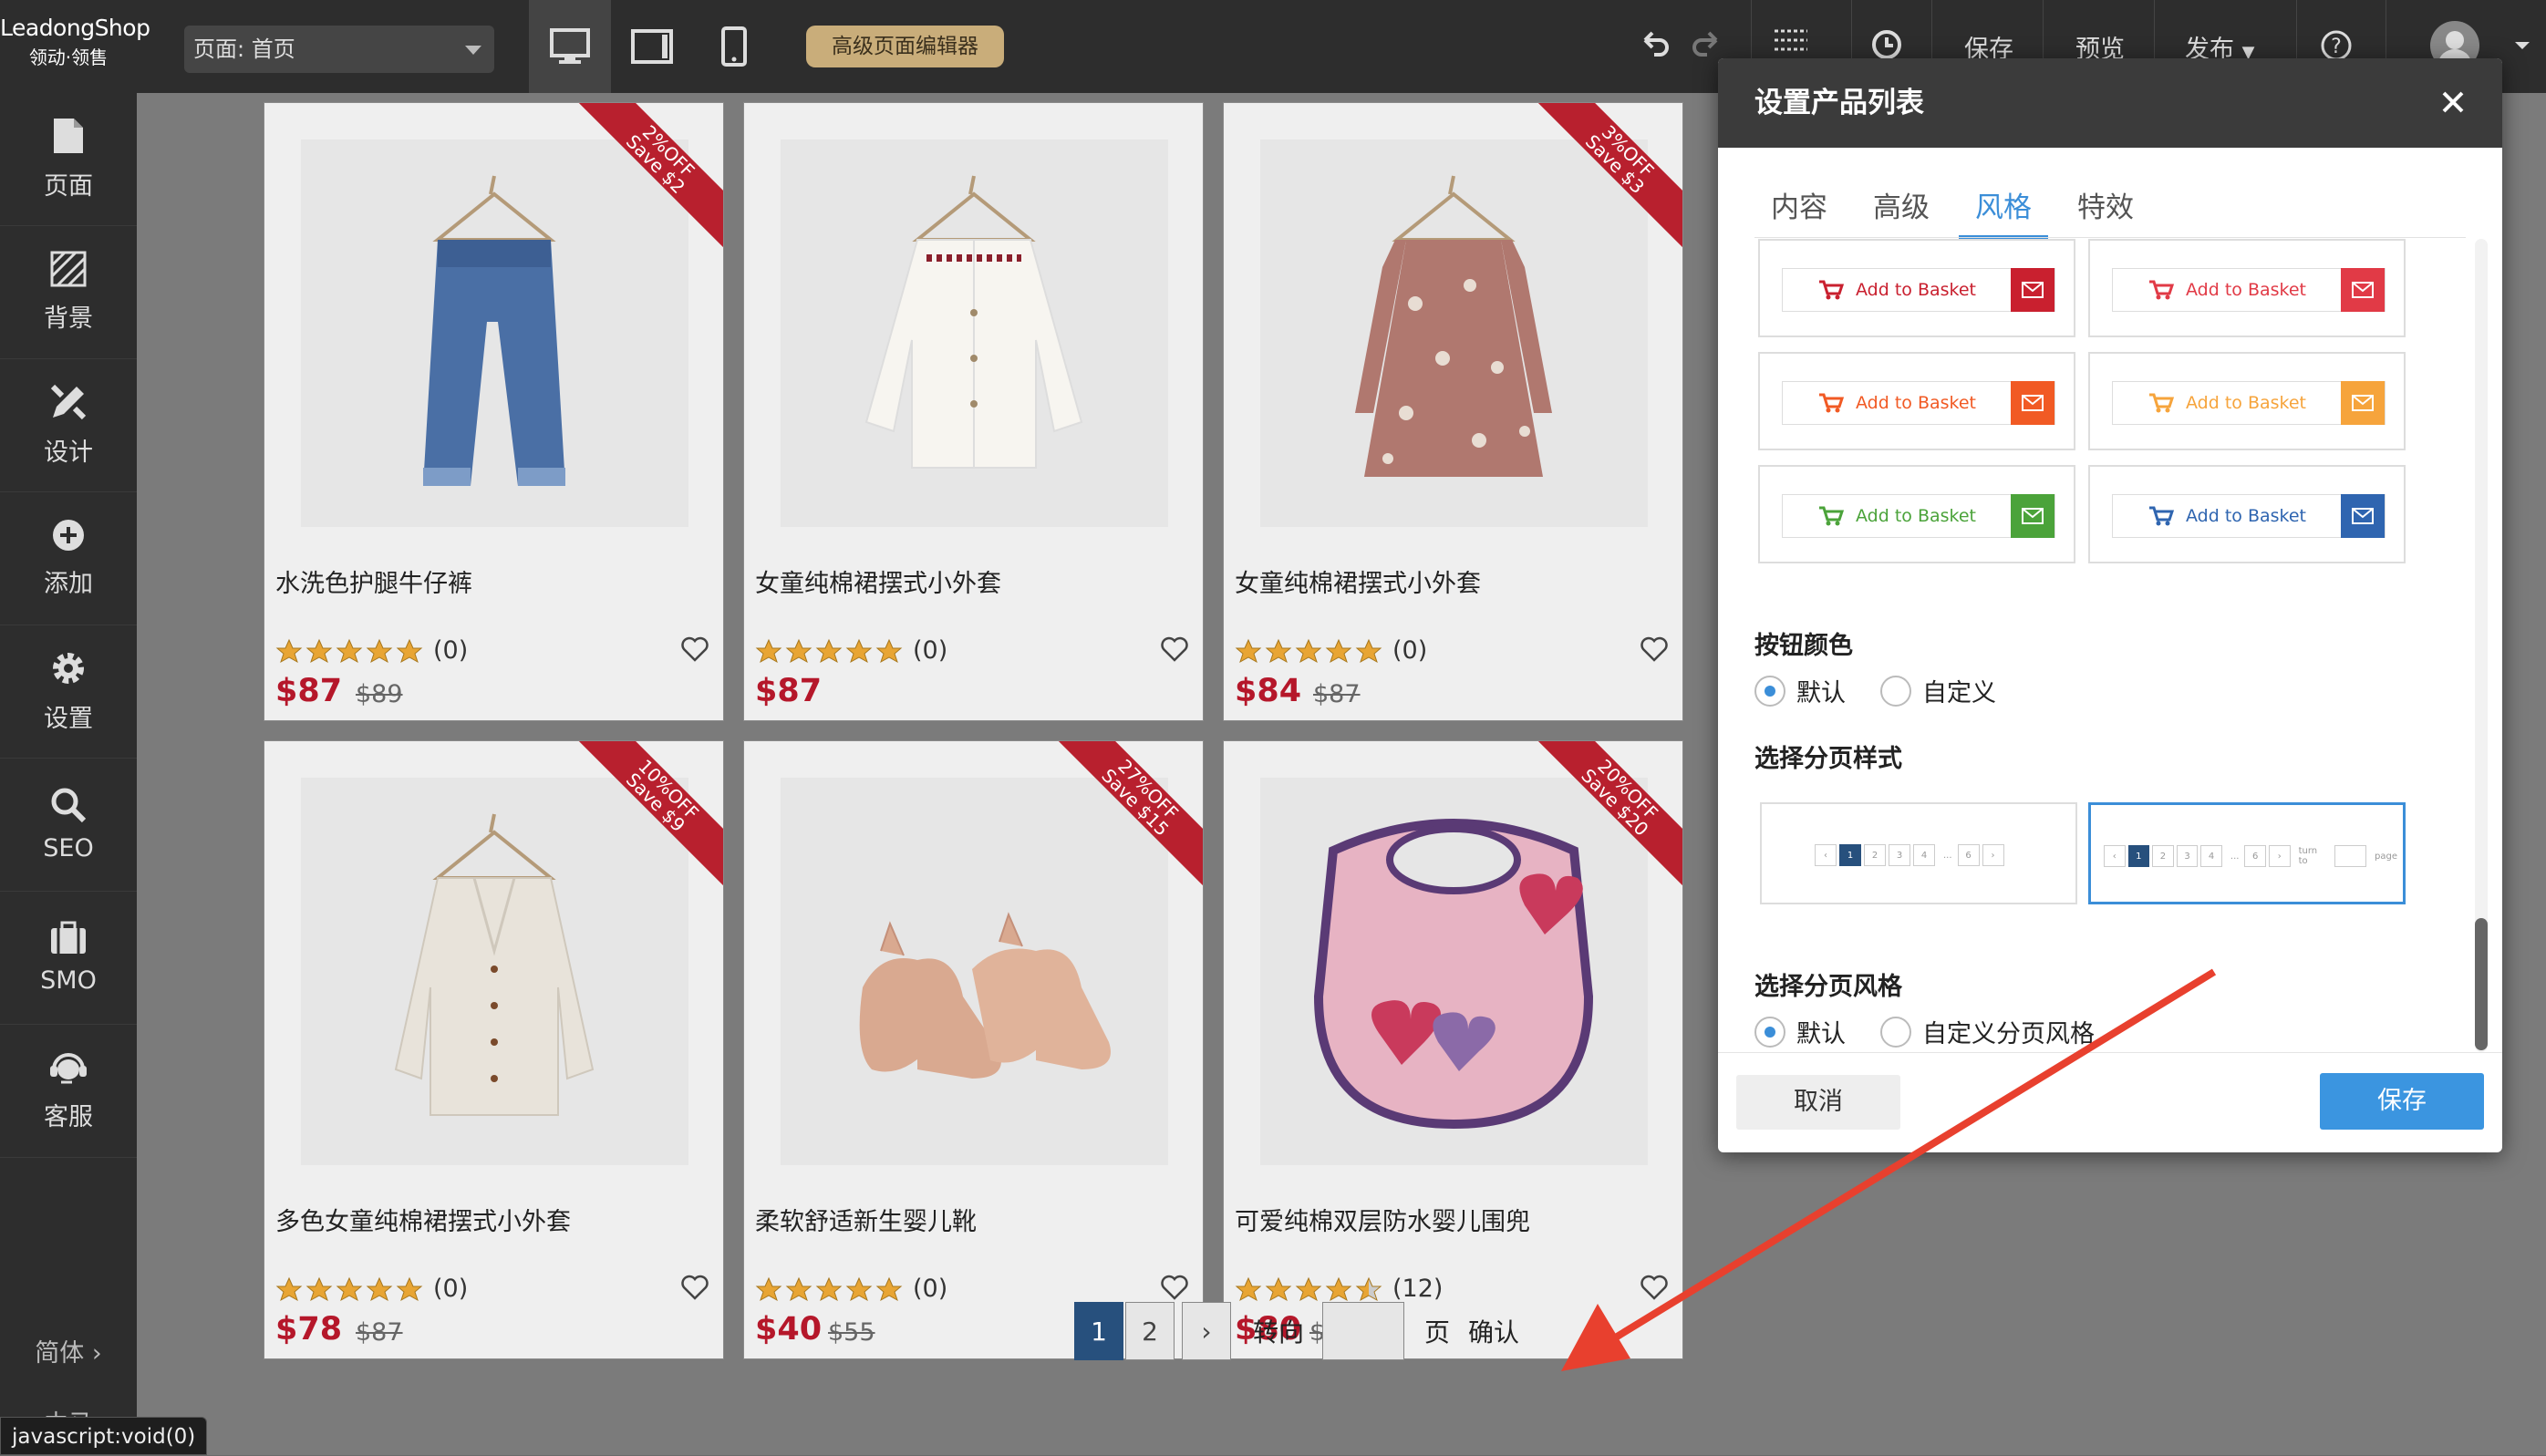  I want to click on radio-label: 自定义, so click(1959, 693).